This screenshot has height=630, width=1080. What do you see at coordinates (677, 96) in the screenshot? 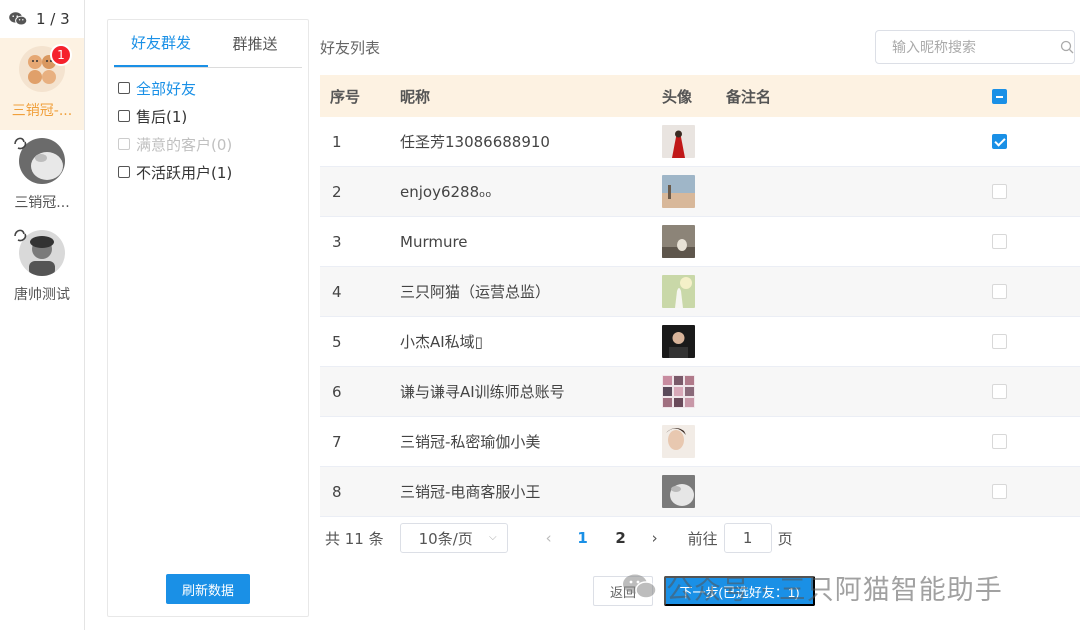
I see `col-avatar: 头像` at bounding box center [677, 96].